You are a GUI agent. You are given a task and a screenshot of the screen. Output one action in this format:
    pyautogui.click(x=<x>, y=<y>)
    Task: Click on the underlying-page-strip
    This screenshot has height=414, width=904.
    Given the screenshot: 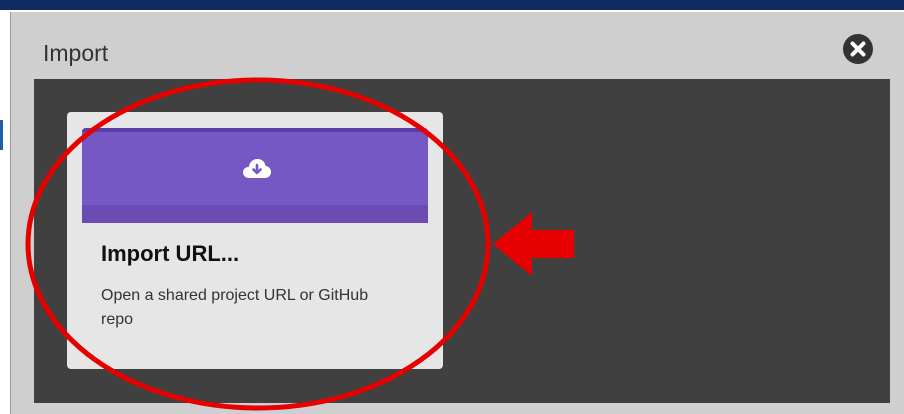 What is the action you would take?
    pyautogui.click(x=5, y=212)
    